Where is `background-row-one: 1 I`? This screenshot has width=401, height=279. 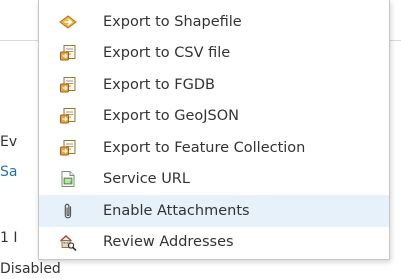
background-row-one: 1 I is located at coordinates (9, 238).